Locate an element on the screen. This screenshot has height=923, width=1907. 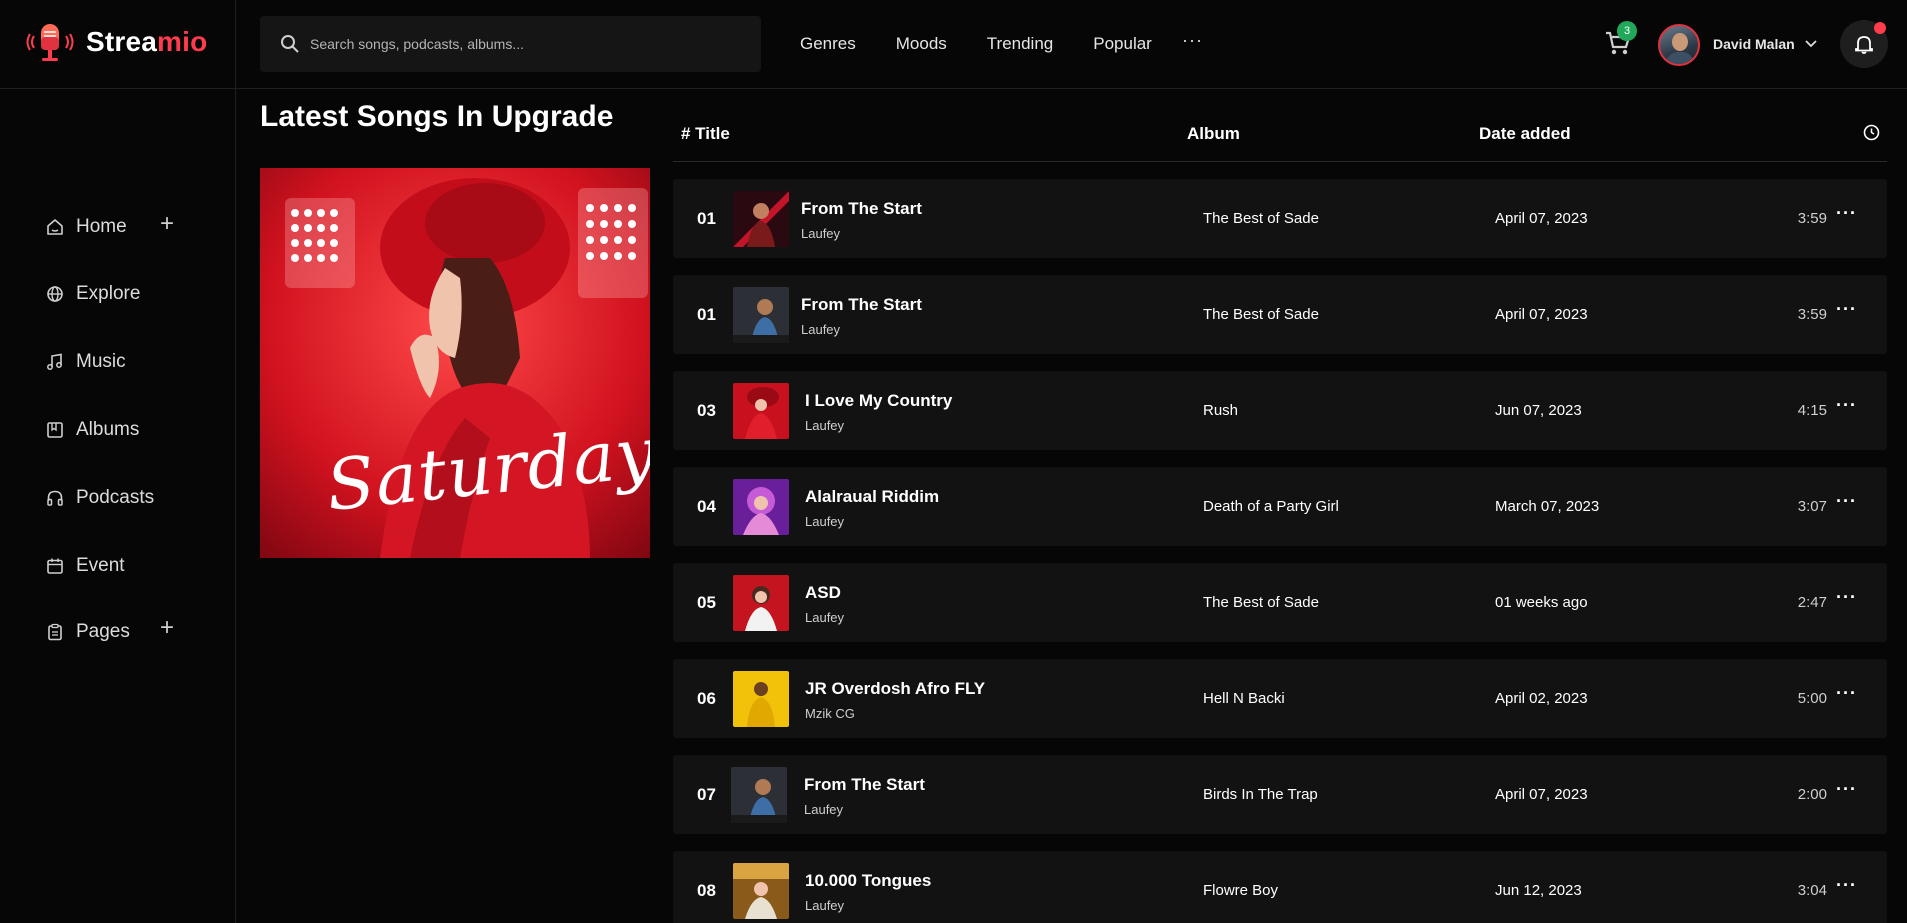
nav-trending: Trending is located at coordinates (1020, 44).